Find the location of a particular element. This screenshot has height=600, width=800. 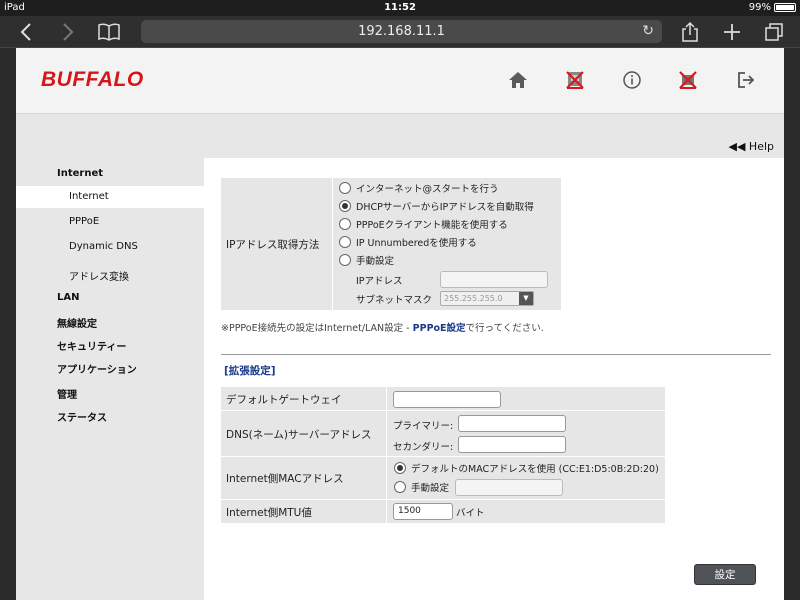

info-icon is located at coordinates (632, 80).